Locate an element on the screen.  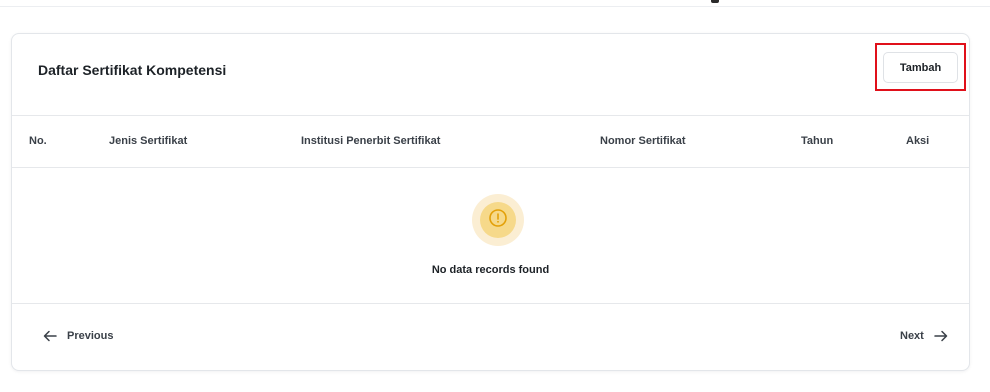
next-button: Next is located at coordinates (924, 336).